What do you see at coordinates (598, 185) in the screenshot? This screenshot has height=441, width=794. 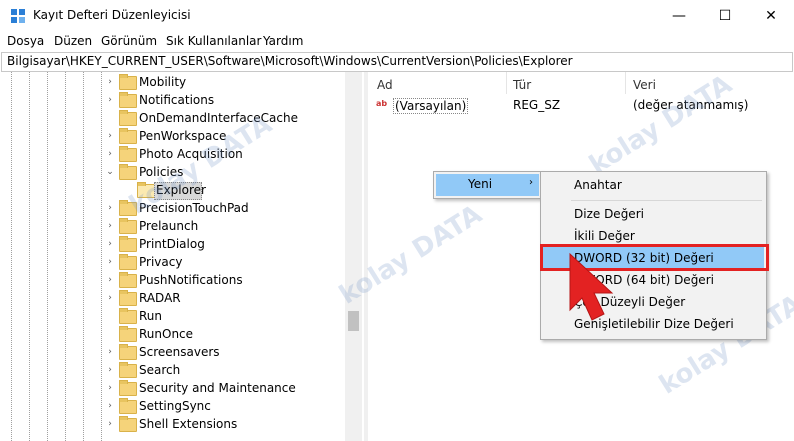 I see `menu-item-key: Anahtar` at bounding box center [598, 185].